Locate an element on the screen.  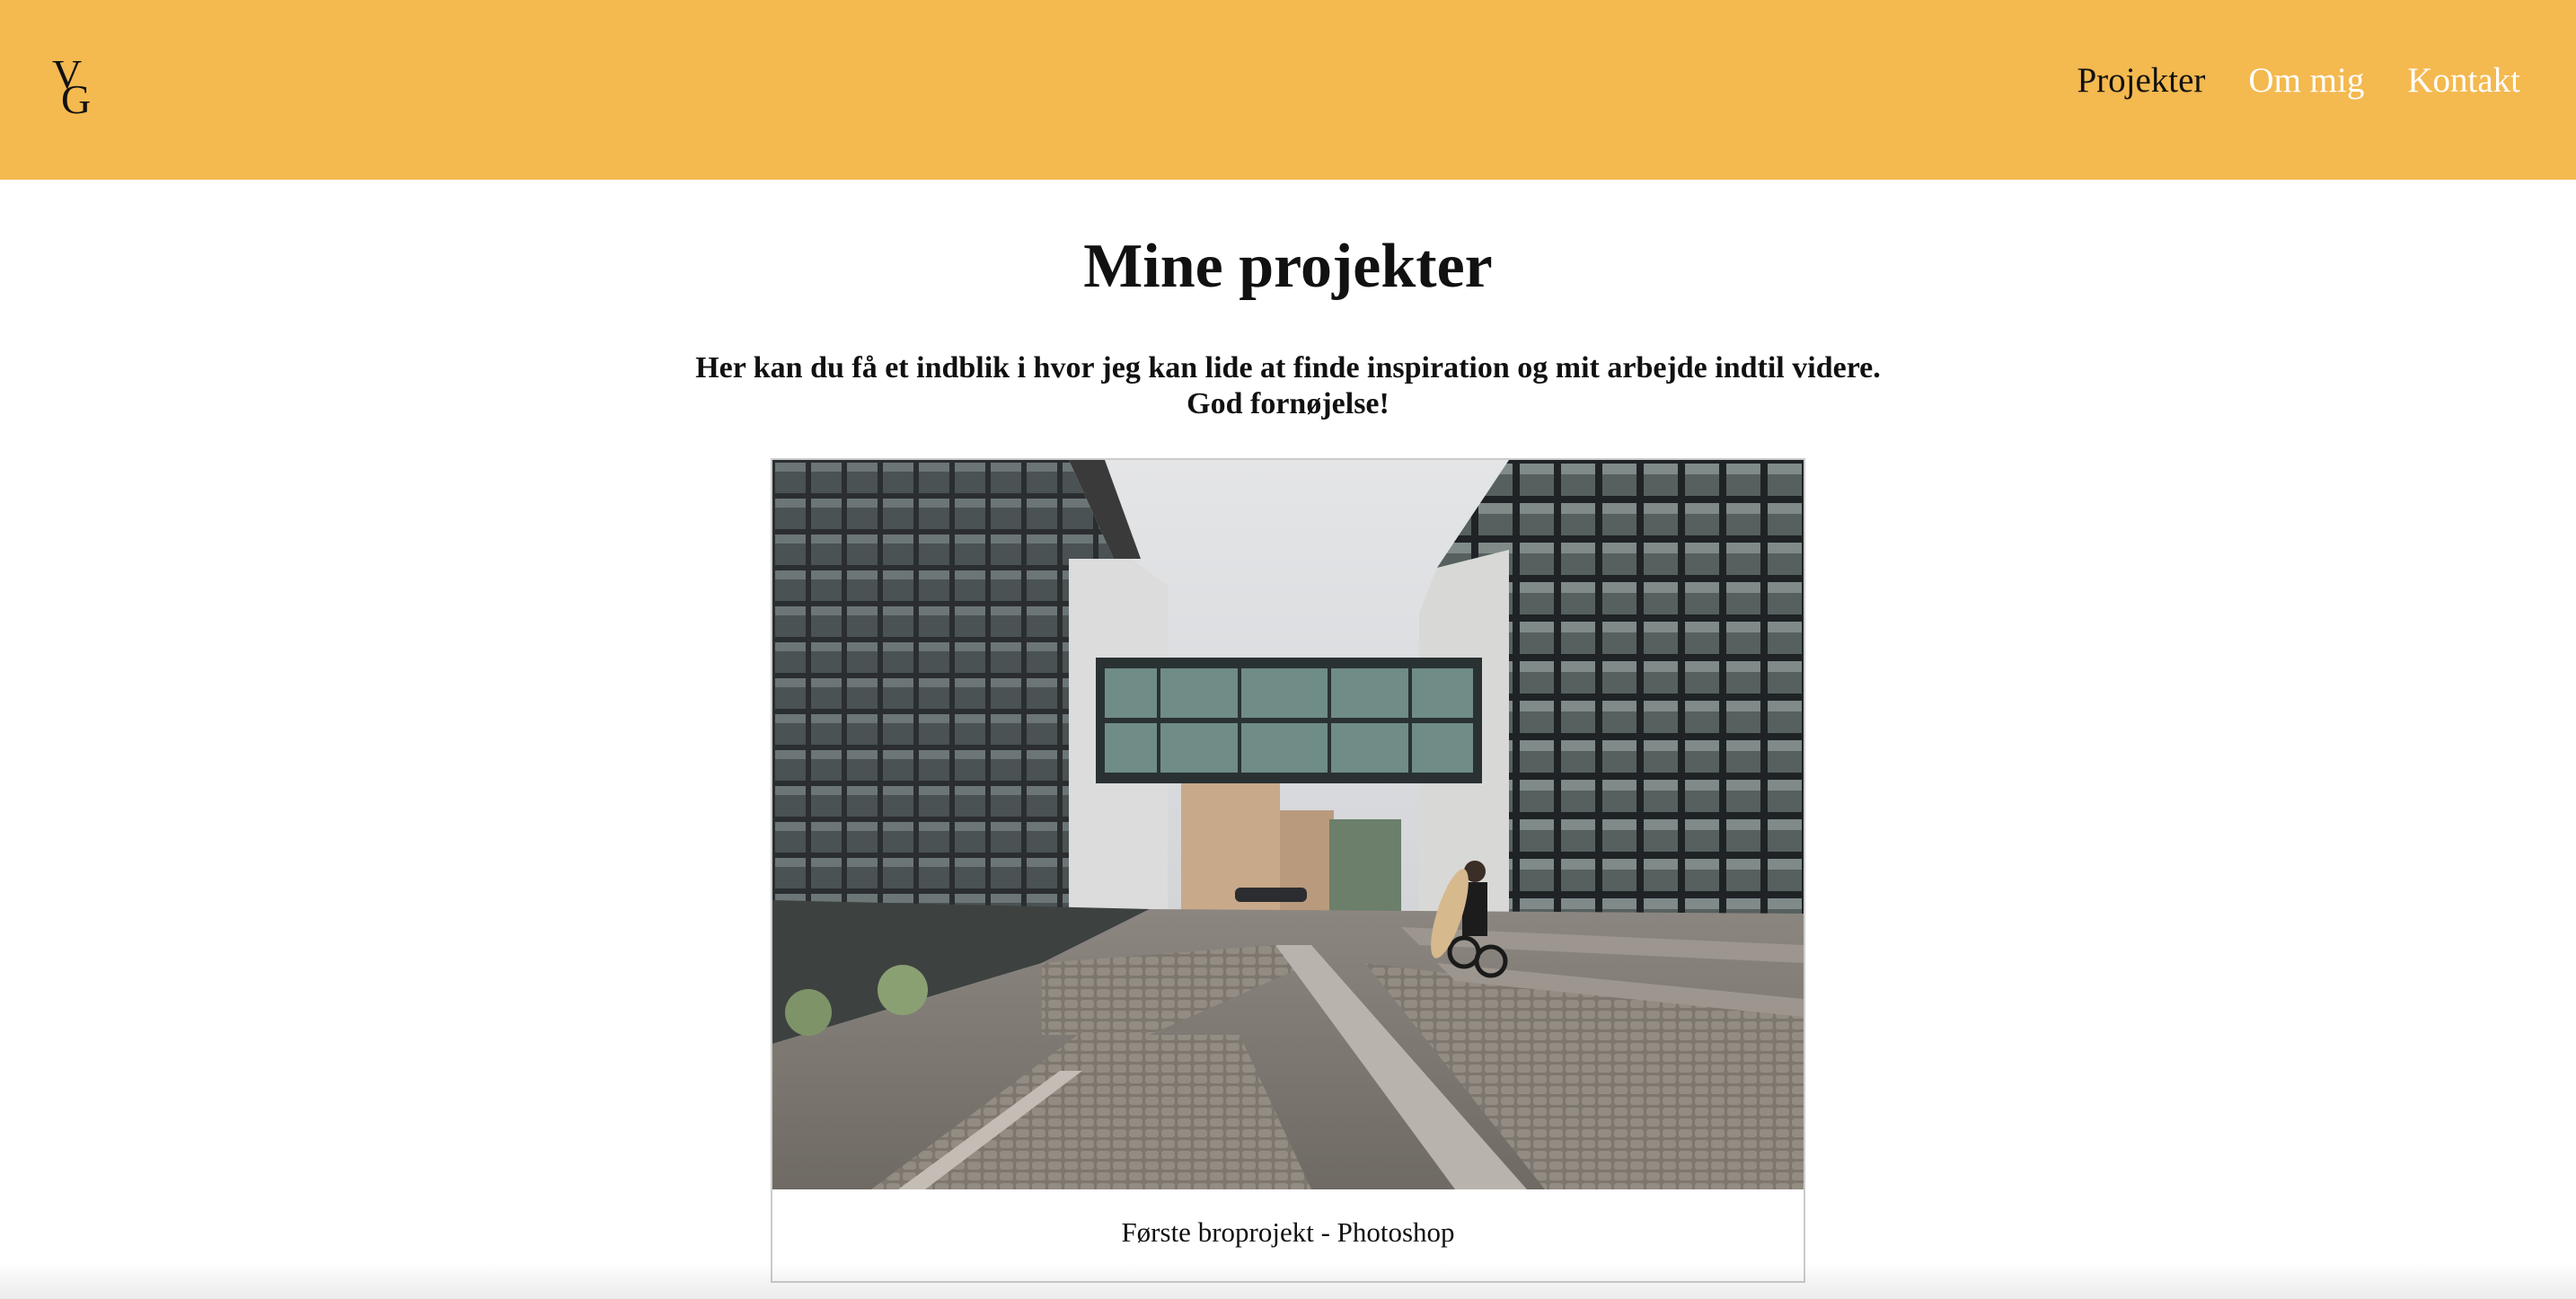
nav-link-kontakt: Kontakt is located at coordinates (2463, 81).